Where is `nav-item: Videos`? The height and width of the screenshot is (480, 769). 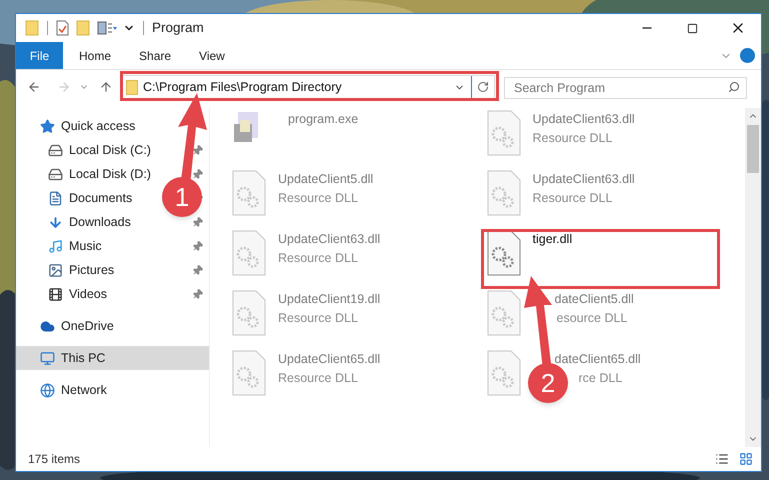
nav-item: Videos is located at coordinates (77, 294).